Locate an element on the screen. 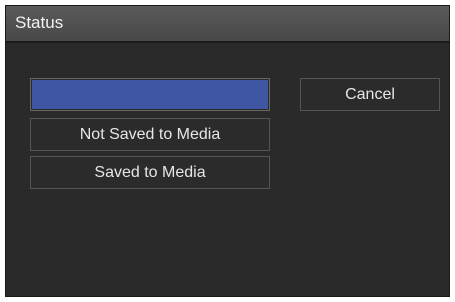  selected-option-button is located at coordinates (150, 94).